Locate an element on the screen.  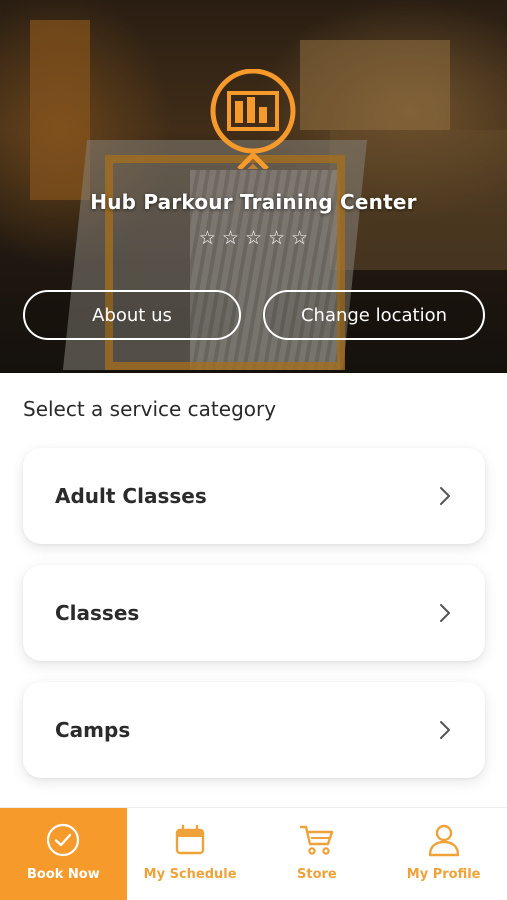
category-card-classes: Classes is located at coordinates (254, 613).